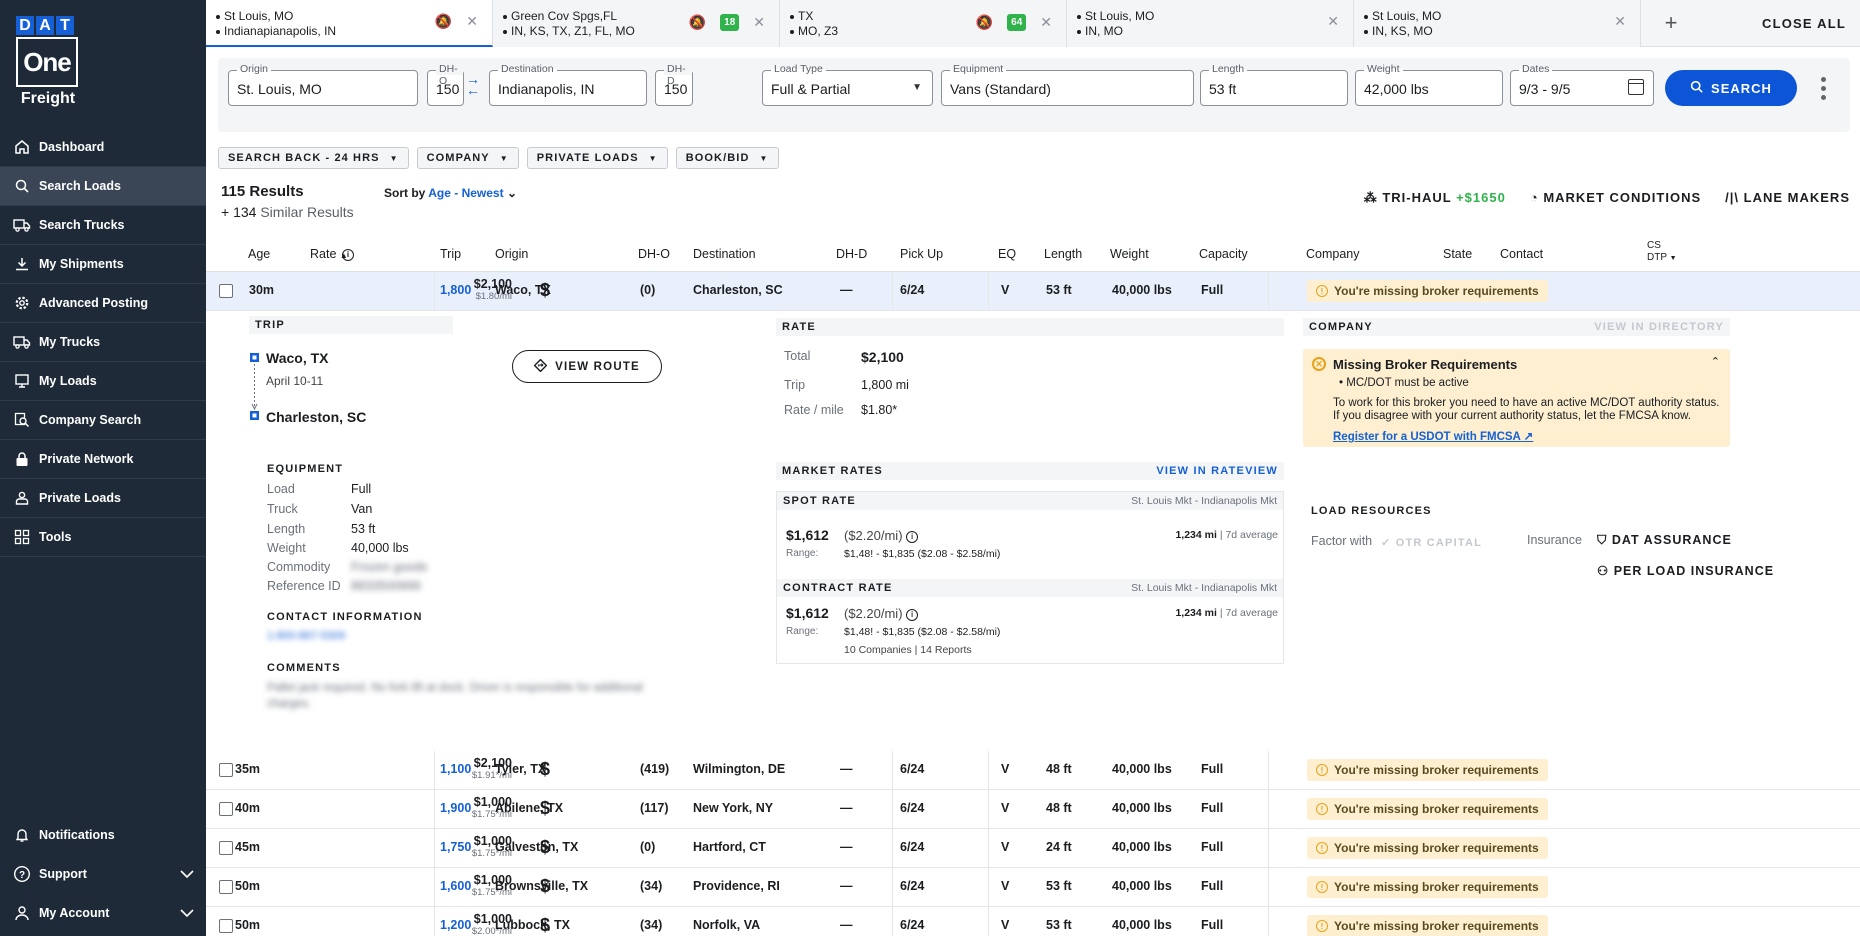 The image size is (1860, 936). Describe the element at coordinates (1431, 542) in the screenshot. I see `factor-otr-capital: ✓ OTR CAPITAL` at that location.